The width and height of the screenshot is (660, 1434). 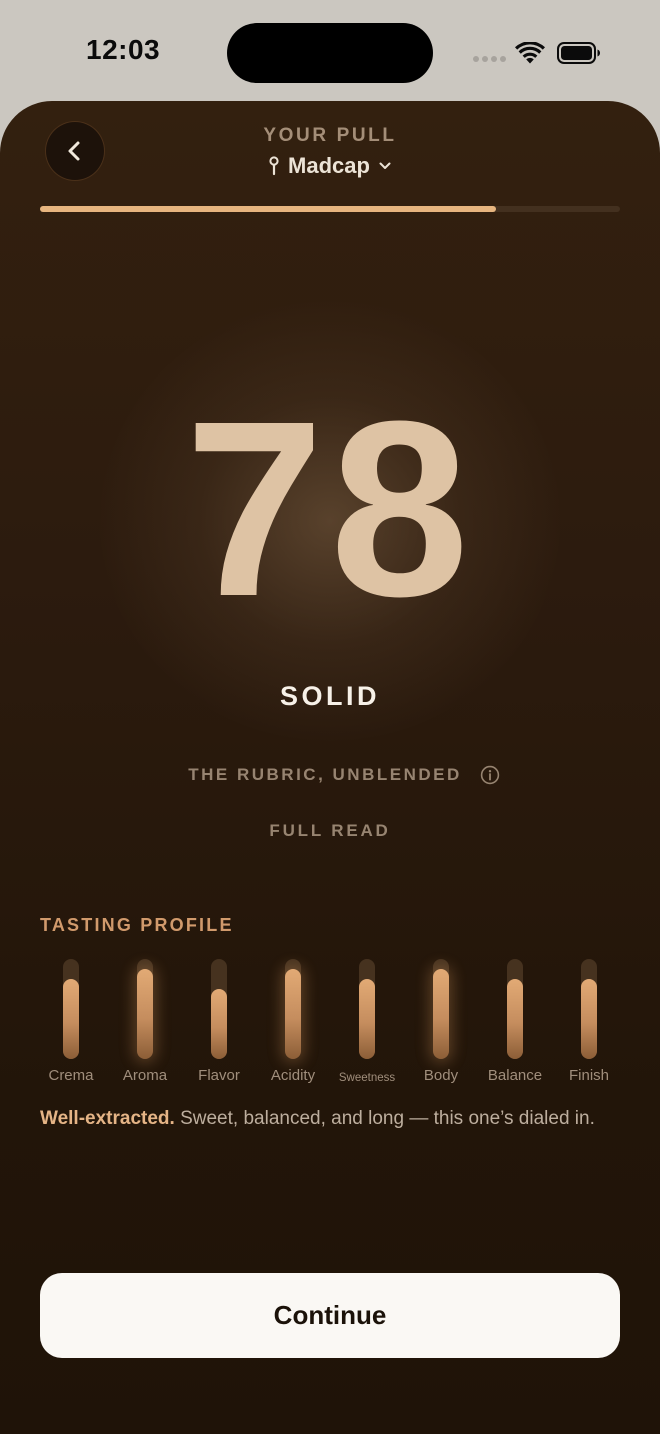 I want to click on profile-column-finish: Finish, so click(x=589, y=1024).